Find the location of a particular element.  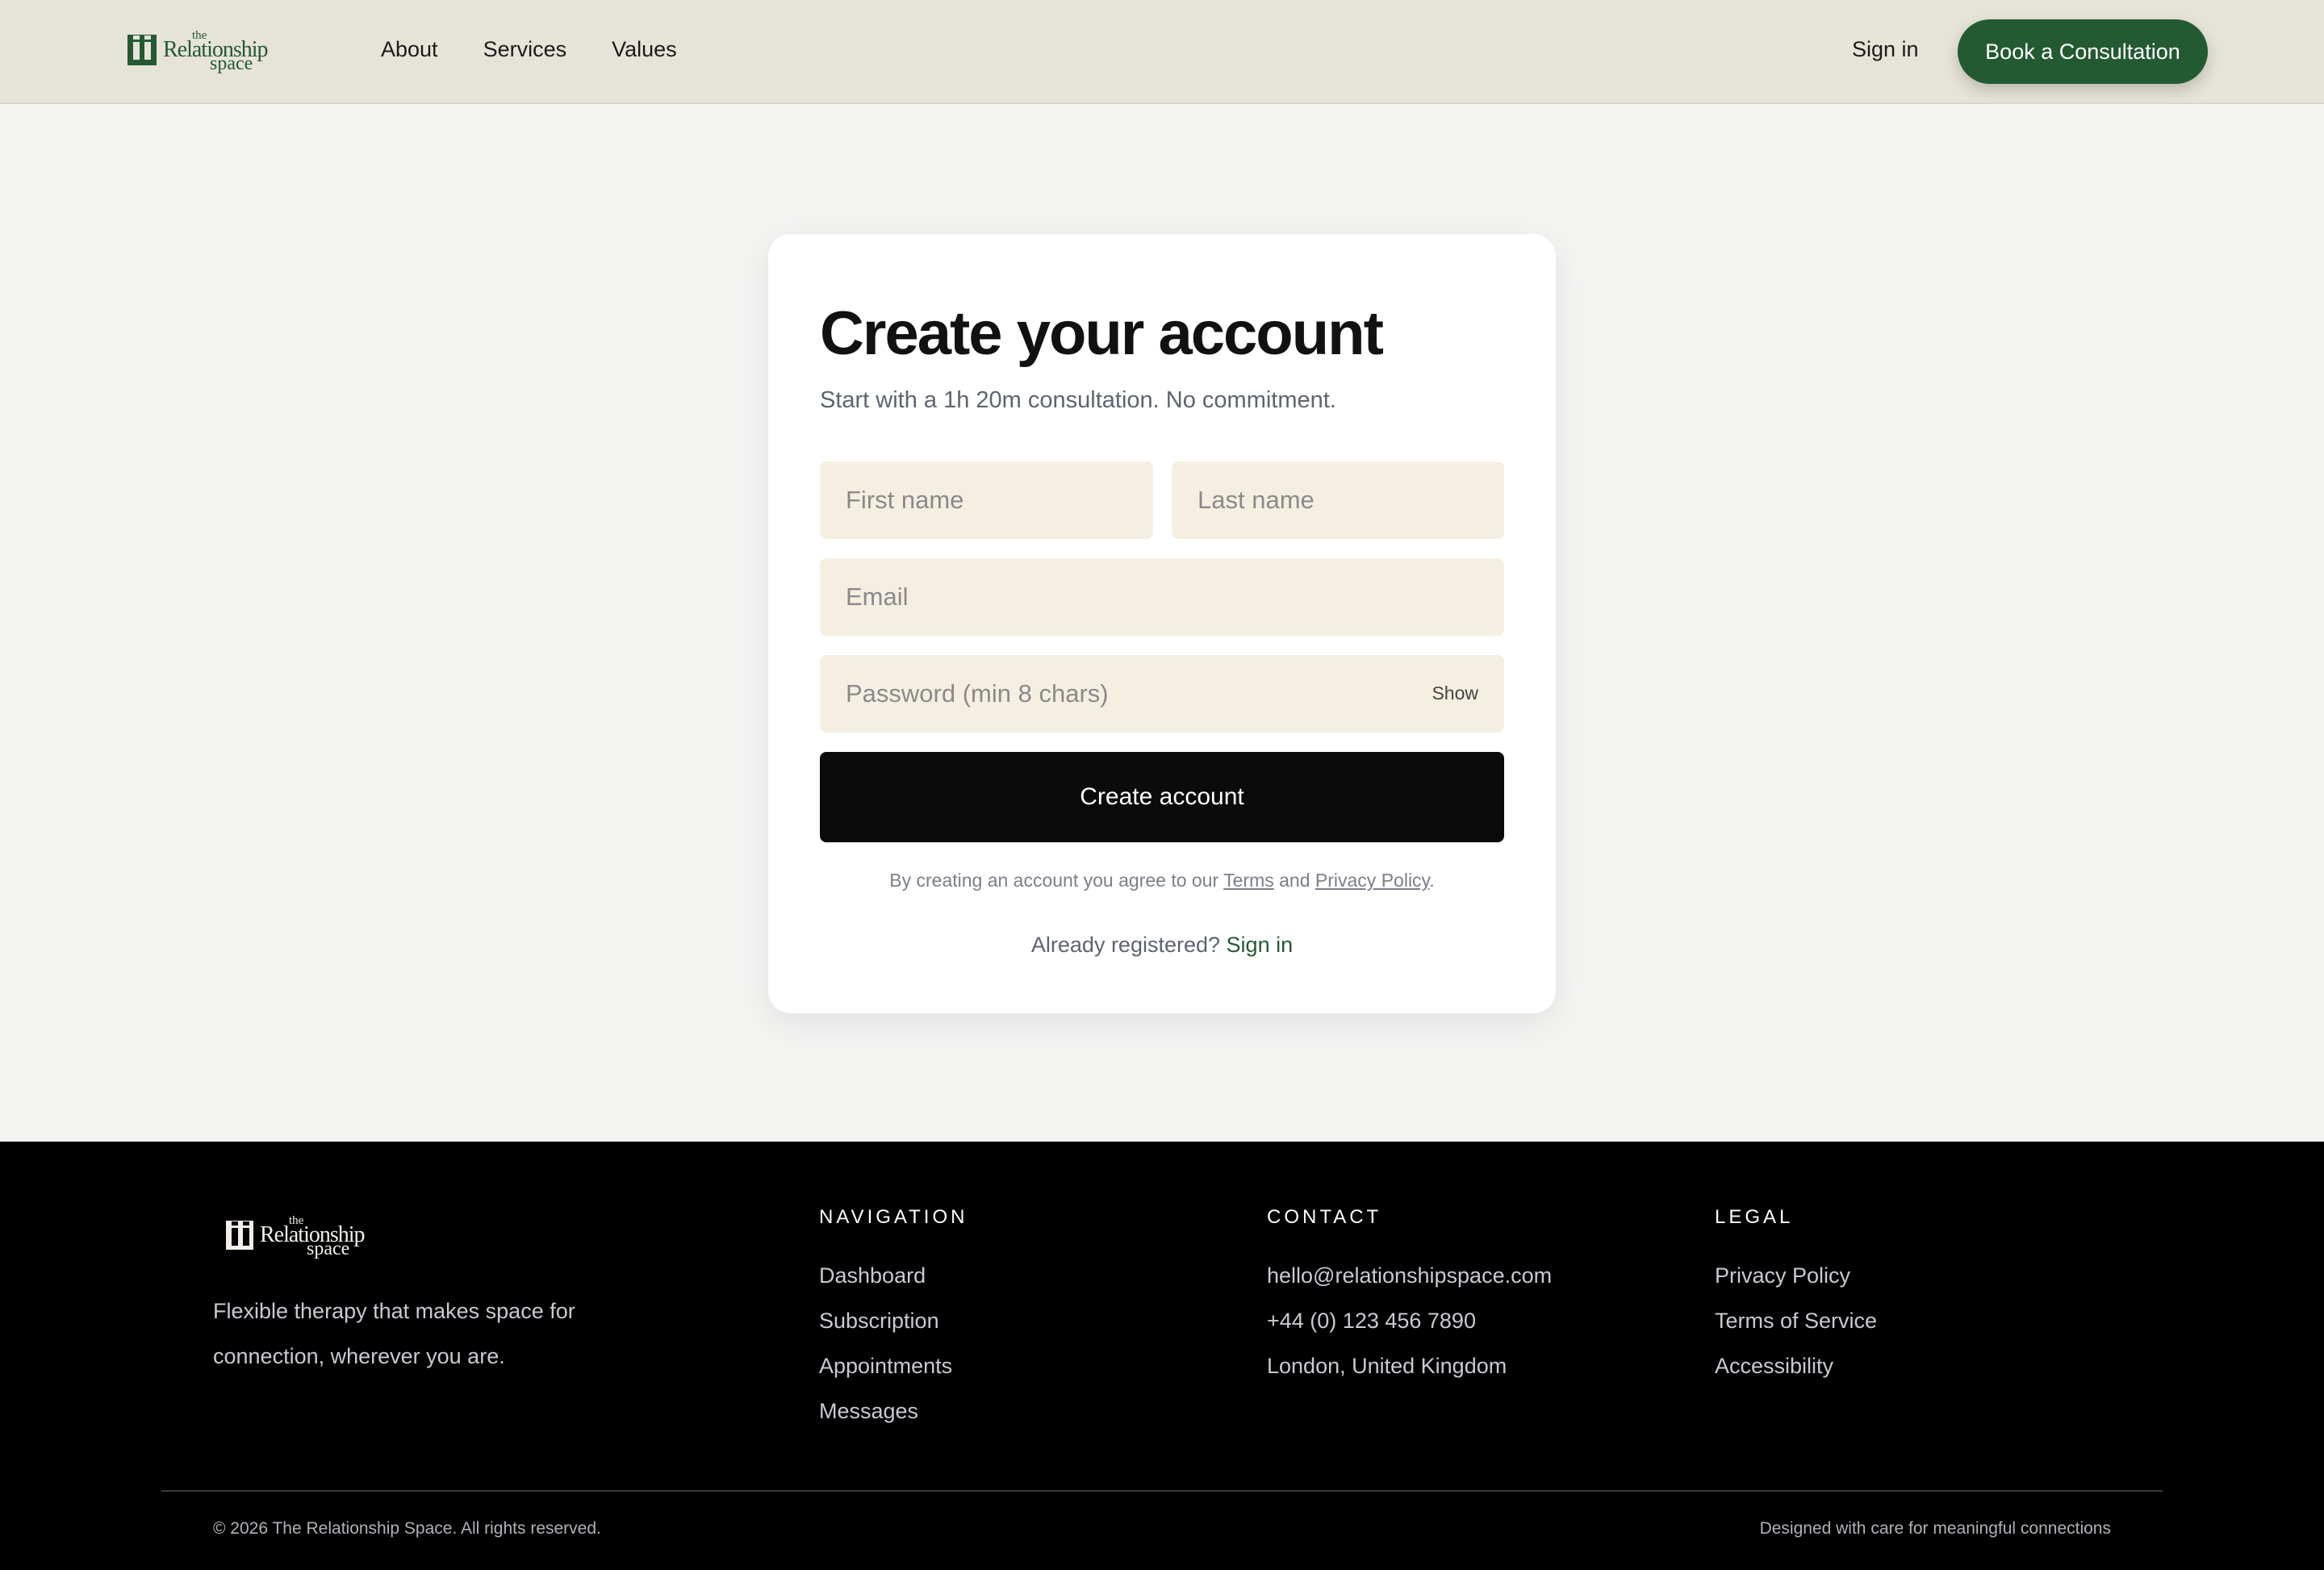

footer-navigation-heading: NAVIGATION is located at coordinates (893, 1217).